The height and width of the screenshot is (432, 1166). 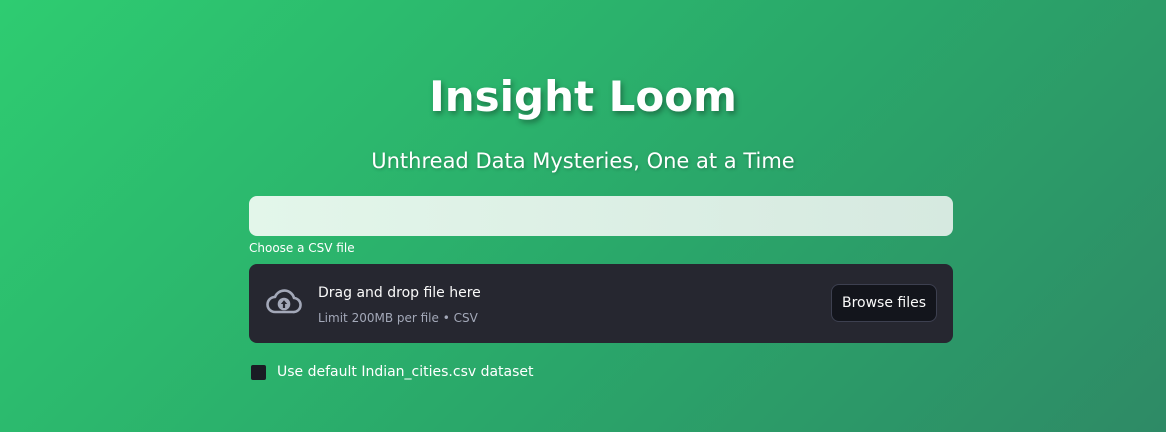 What do you see at coordinates (302, 248) in the screenshot?
I see `file-uploader-label: Choose a CSV file` at bounding box center [302, 248].